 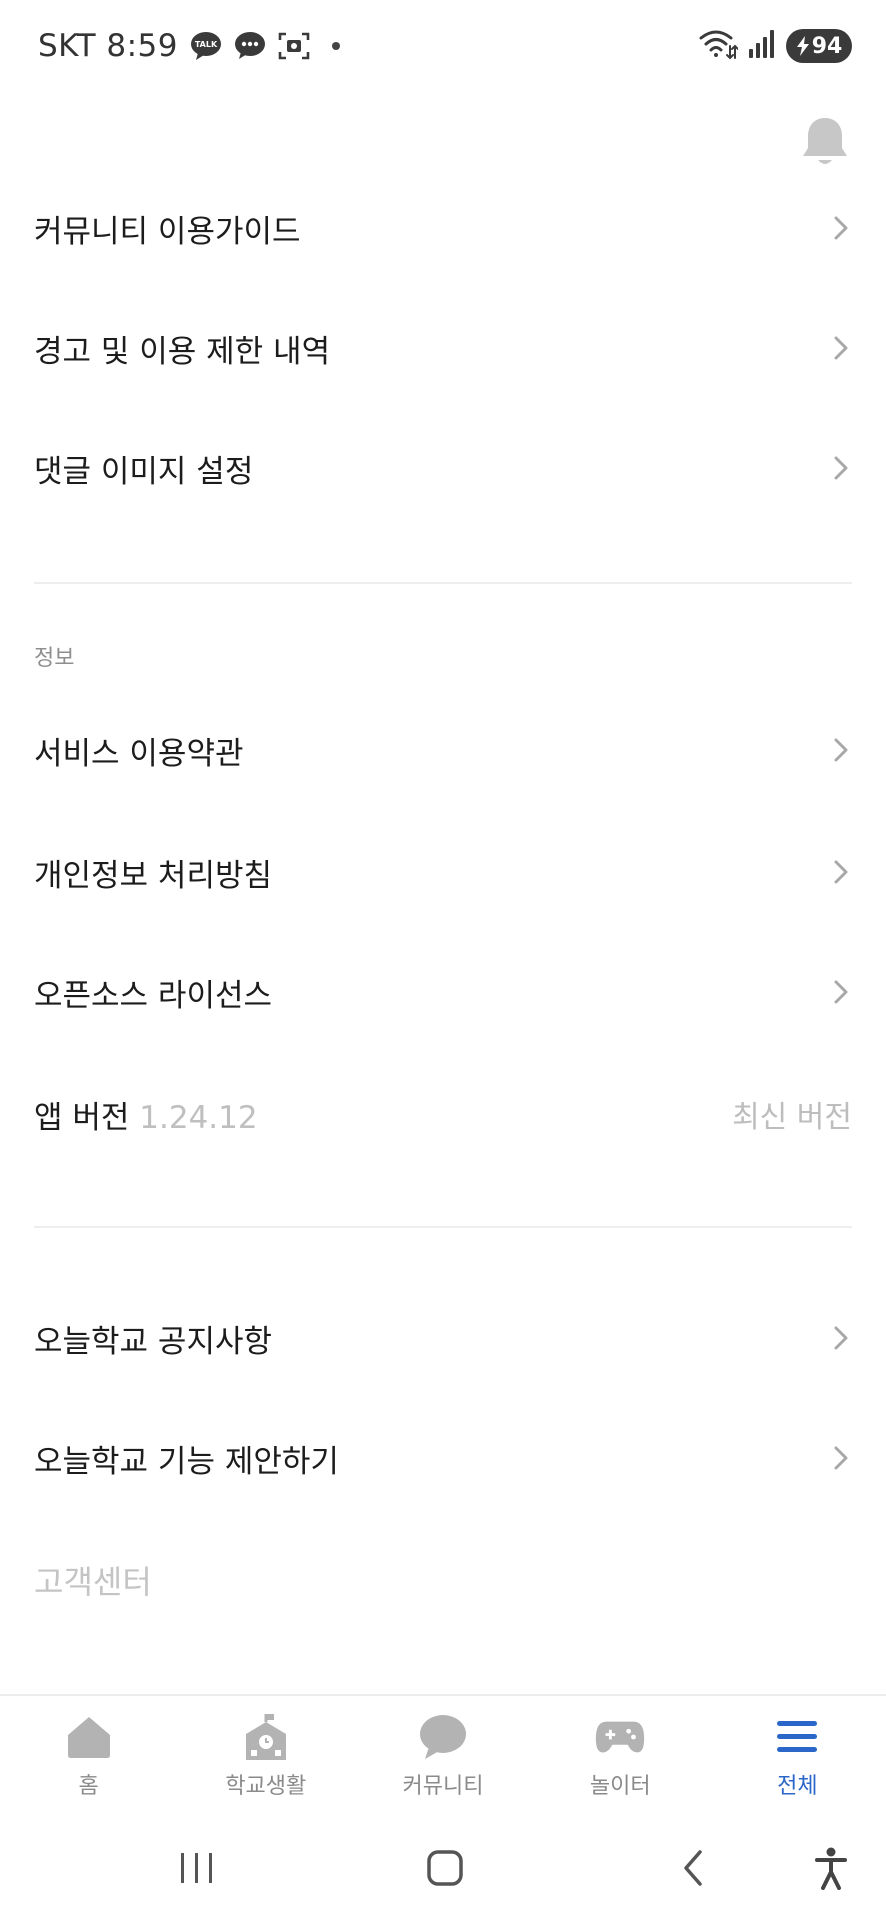 I want to click on status-right: 94, so click(x=775, y=46).